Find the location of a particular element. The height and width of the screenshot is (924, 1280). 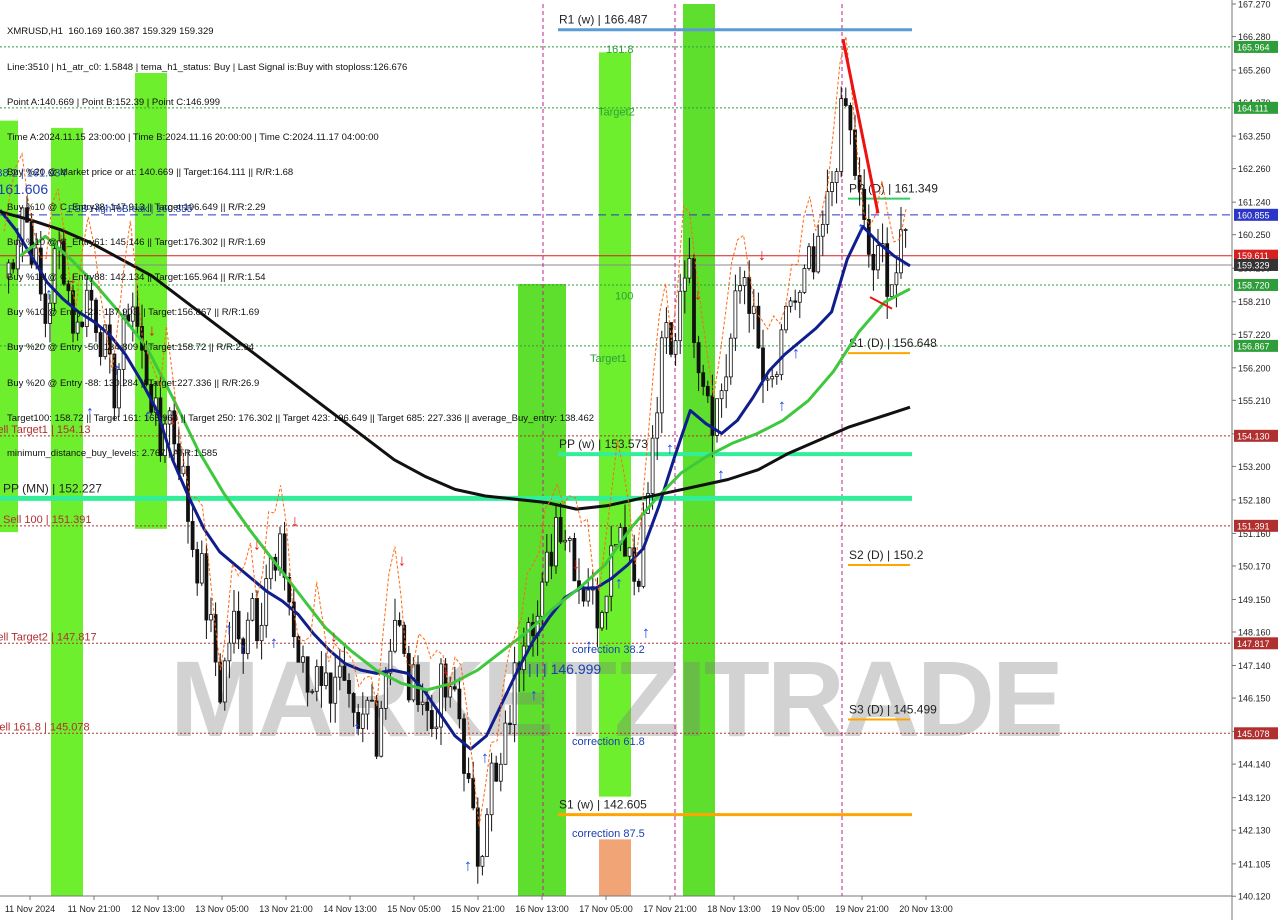

price-tick-label: 140.120 is located at coordinates (1254, 897).